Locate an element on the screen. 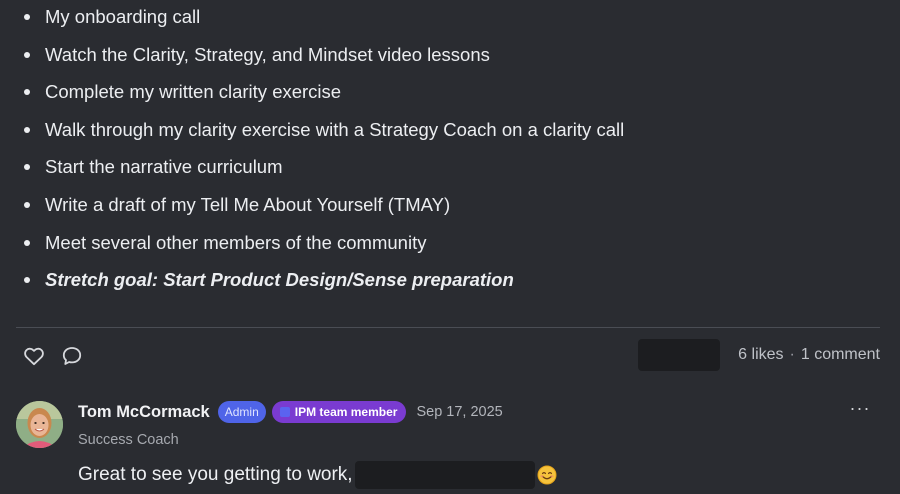  engagement-stats: 6 likes · 1 comment is located at coordinates (809, 355).